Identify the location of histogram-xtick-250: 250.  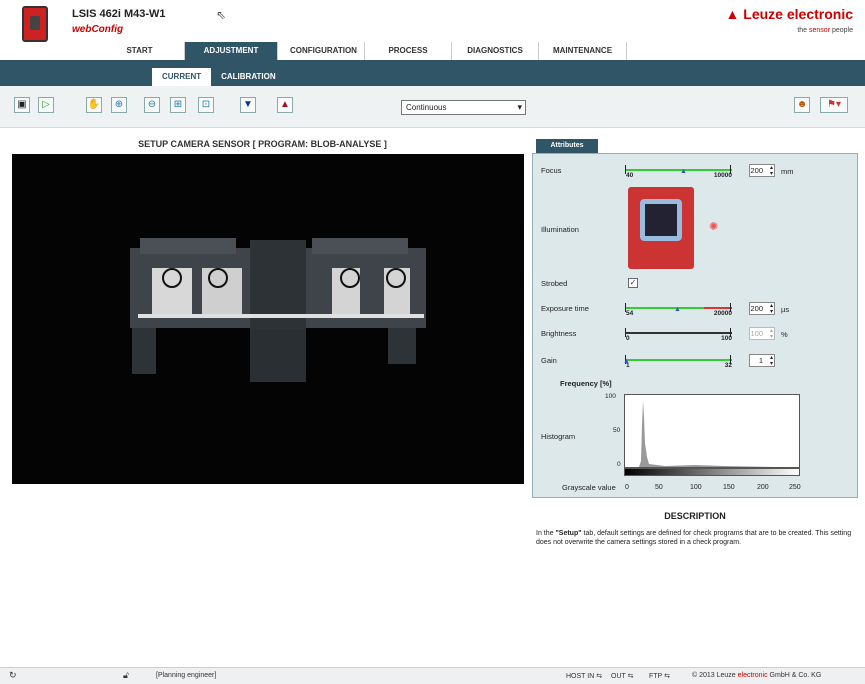
(795, 487).